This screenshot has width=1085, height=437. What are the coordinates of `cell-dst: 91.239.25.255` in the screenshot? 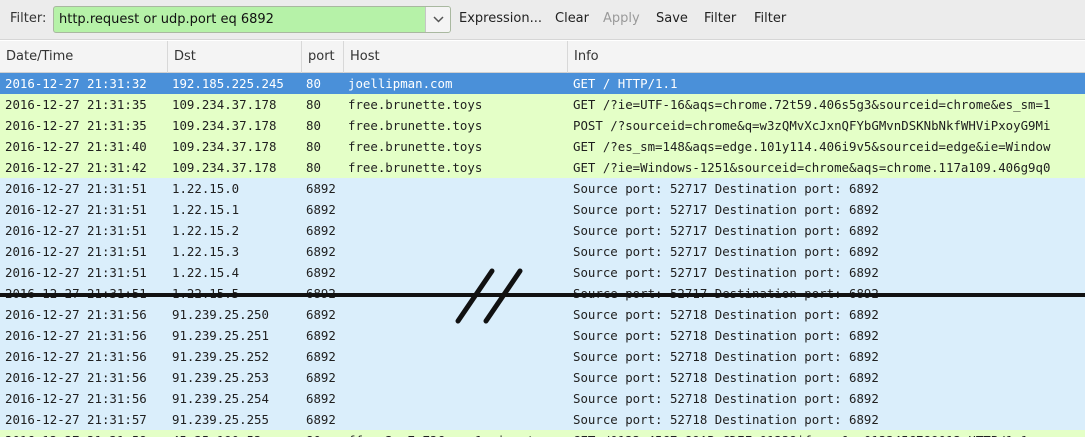 It's located at (220, 419).